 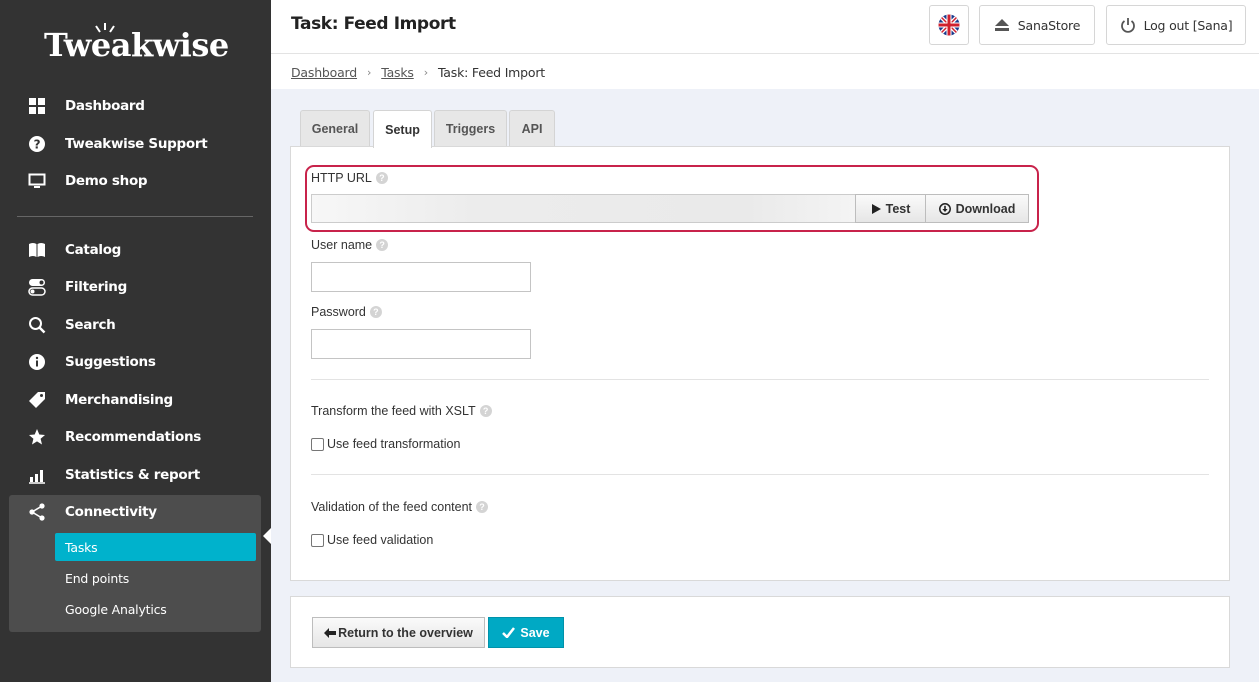 What do you see at coordinates (1128, 25) in the screenshot?
I see `power-icon` at bounding box center [1128, 25].